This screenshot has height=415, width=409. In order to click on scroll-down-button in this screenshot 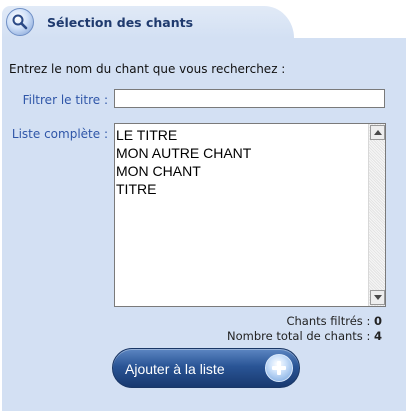, I will do `click(377, 297)`.